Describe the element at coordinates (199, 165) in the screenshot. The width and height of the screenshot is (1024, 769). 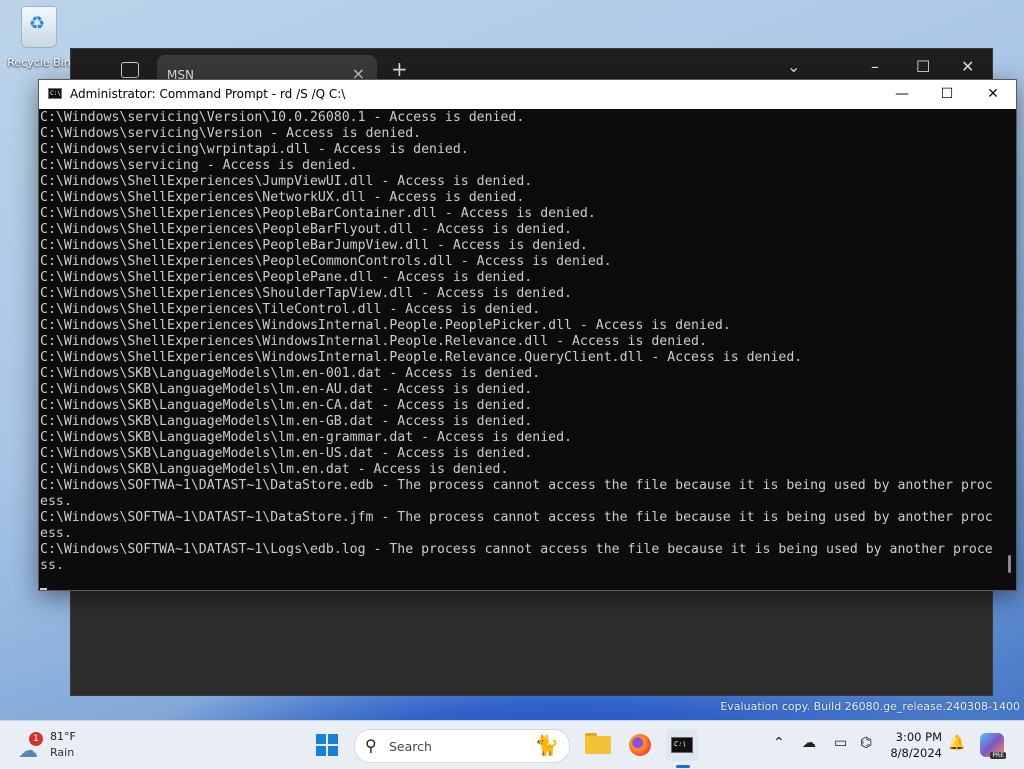
I see `console-line: C:\Windows\servicing - Access is denied.` at that location.